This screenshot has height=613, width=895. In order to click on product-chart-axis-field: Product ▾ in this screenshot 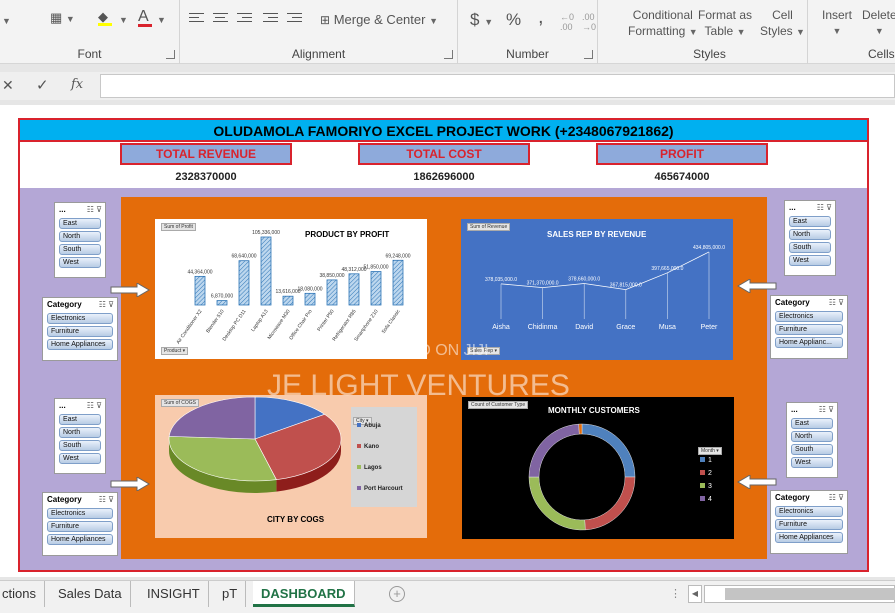, I will do `click(175, 351)`.